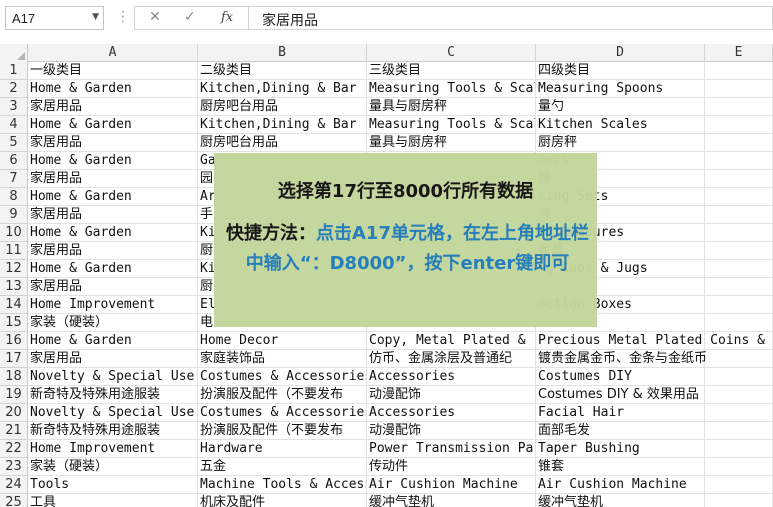  I want to click on select-all-corner, so click(14, 53).